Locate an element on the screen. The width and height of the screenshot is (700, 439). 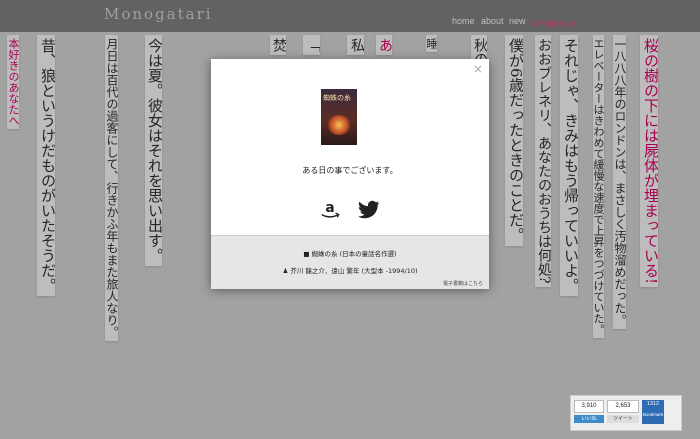
book-title: ■ 蜘蛛の糸 (日本の童話名作選) is located at coordinates (350, 253).